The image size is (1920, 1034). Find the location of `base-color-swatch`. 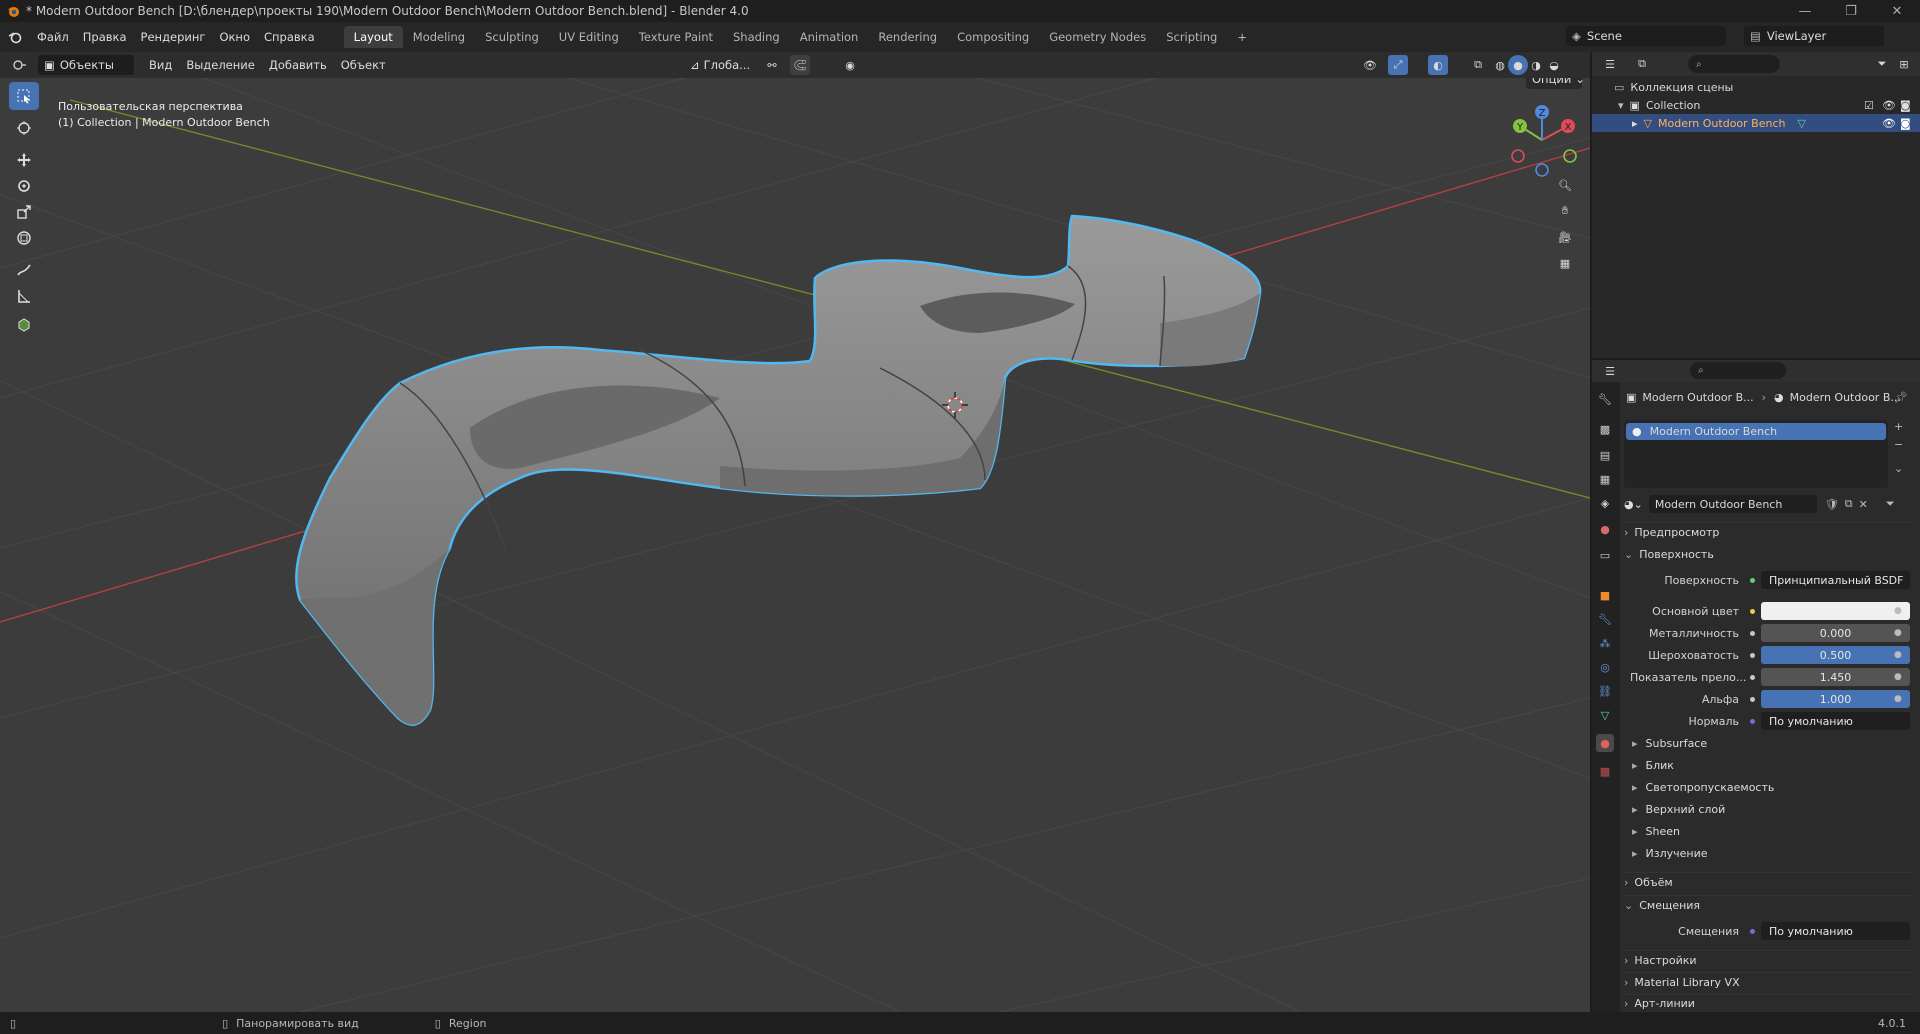

base-color-swatch is located at coordinates (1835, 611).